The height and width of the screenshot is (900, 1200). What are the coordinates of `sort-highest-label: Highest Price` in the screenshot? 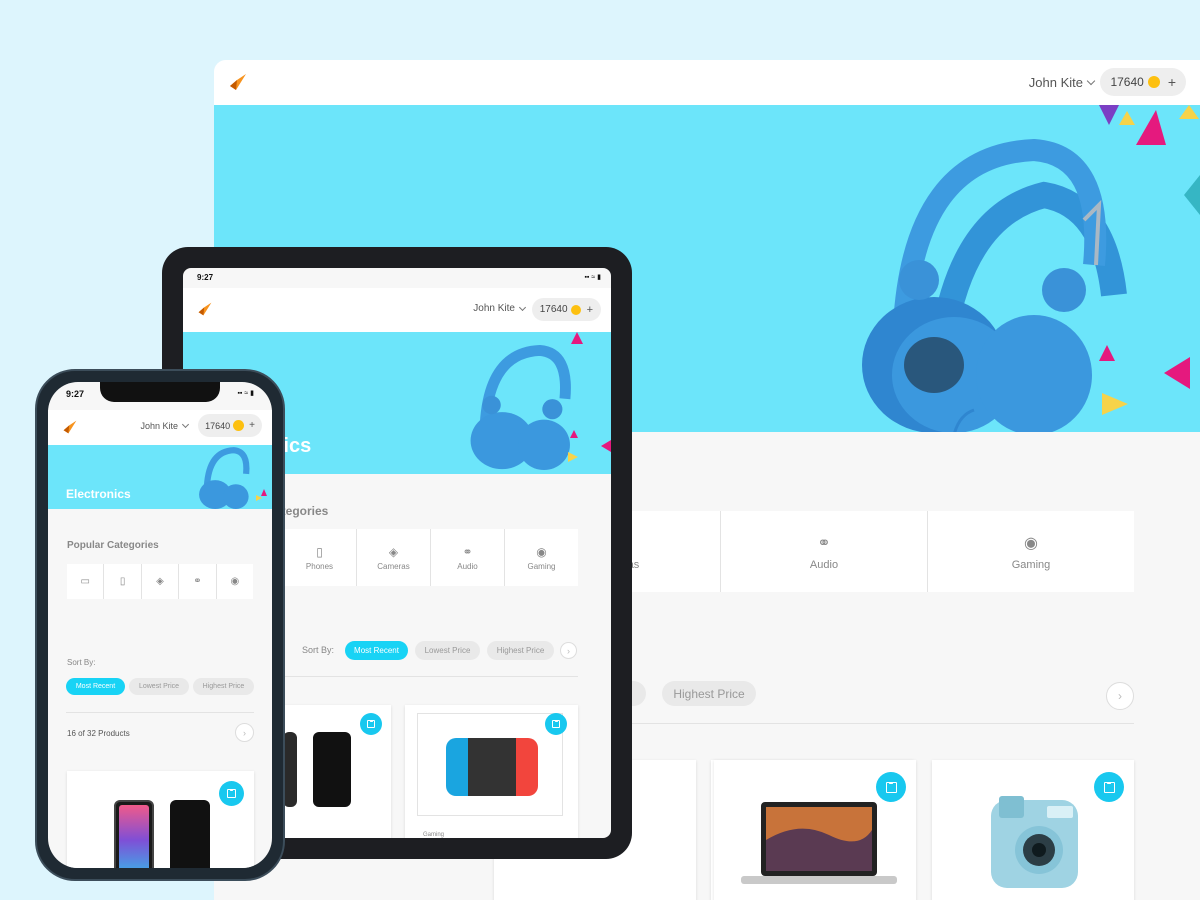 It's located at (709, 693).